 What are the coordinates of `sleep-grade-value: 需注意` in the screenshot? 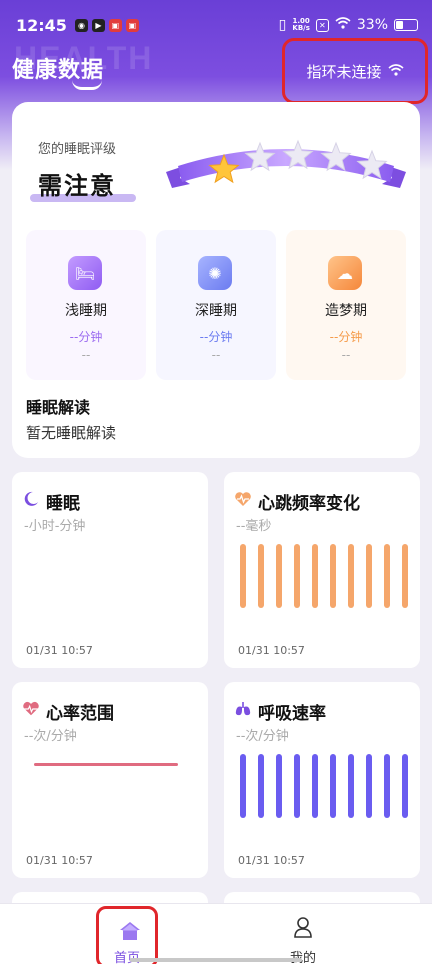 It's located at (77, 186).